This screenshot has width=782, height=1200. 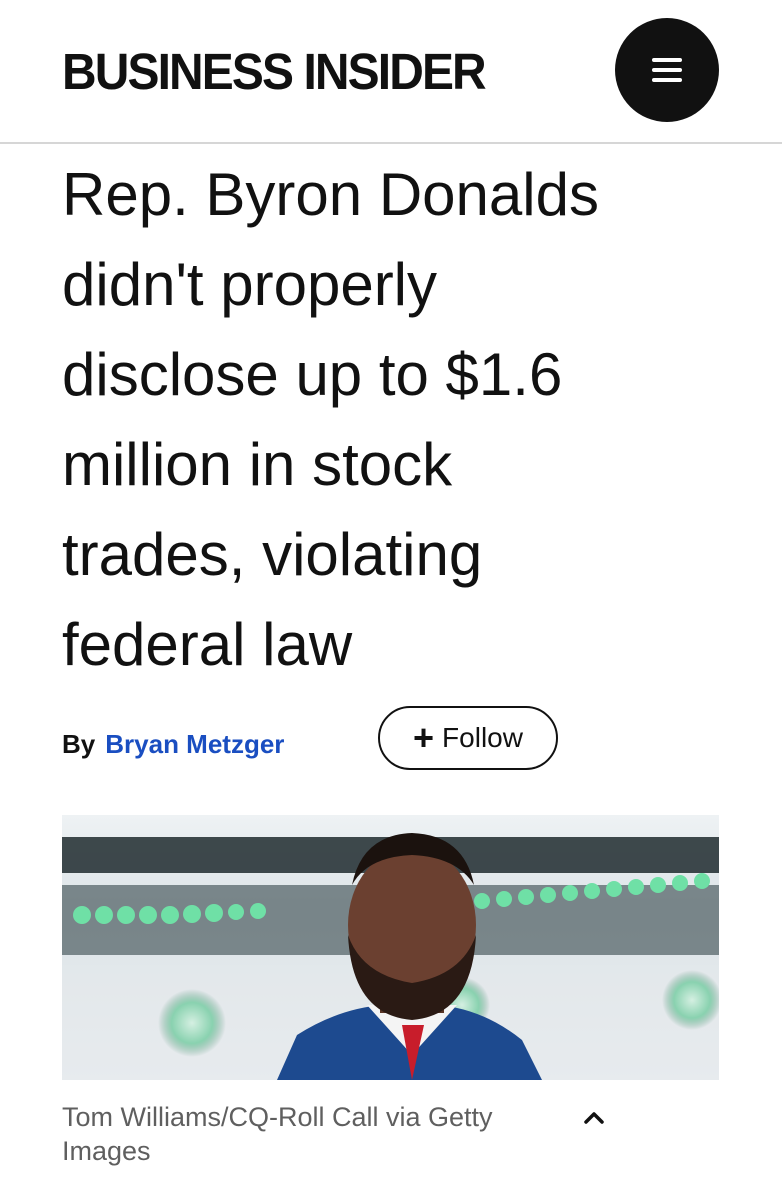 I want to click on follow-label: Follow, so click(x=482, y=737).